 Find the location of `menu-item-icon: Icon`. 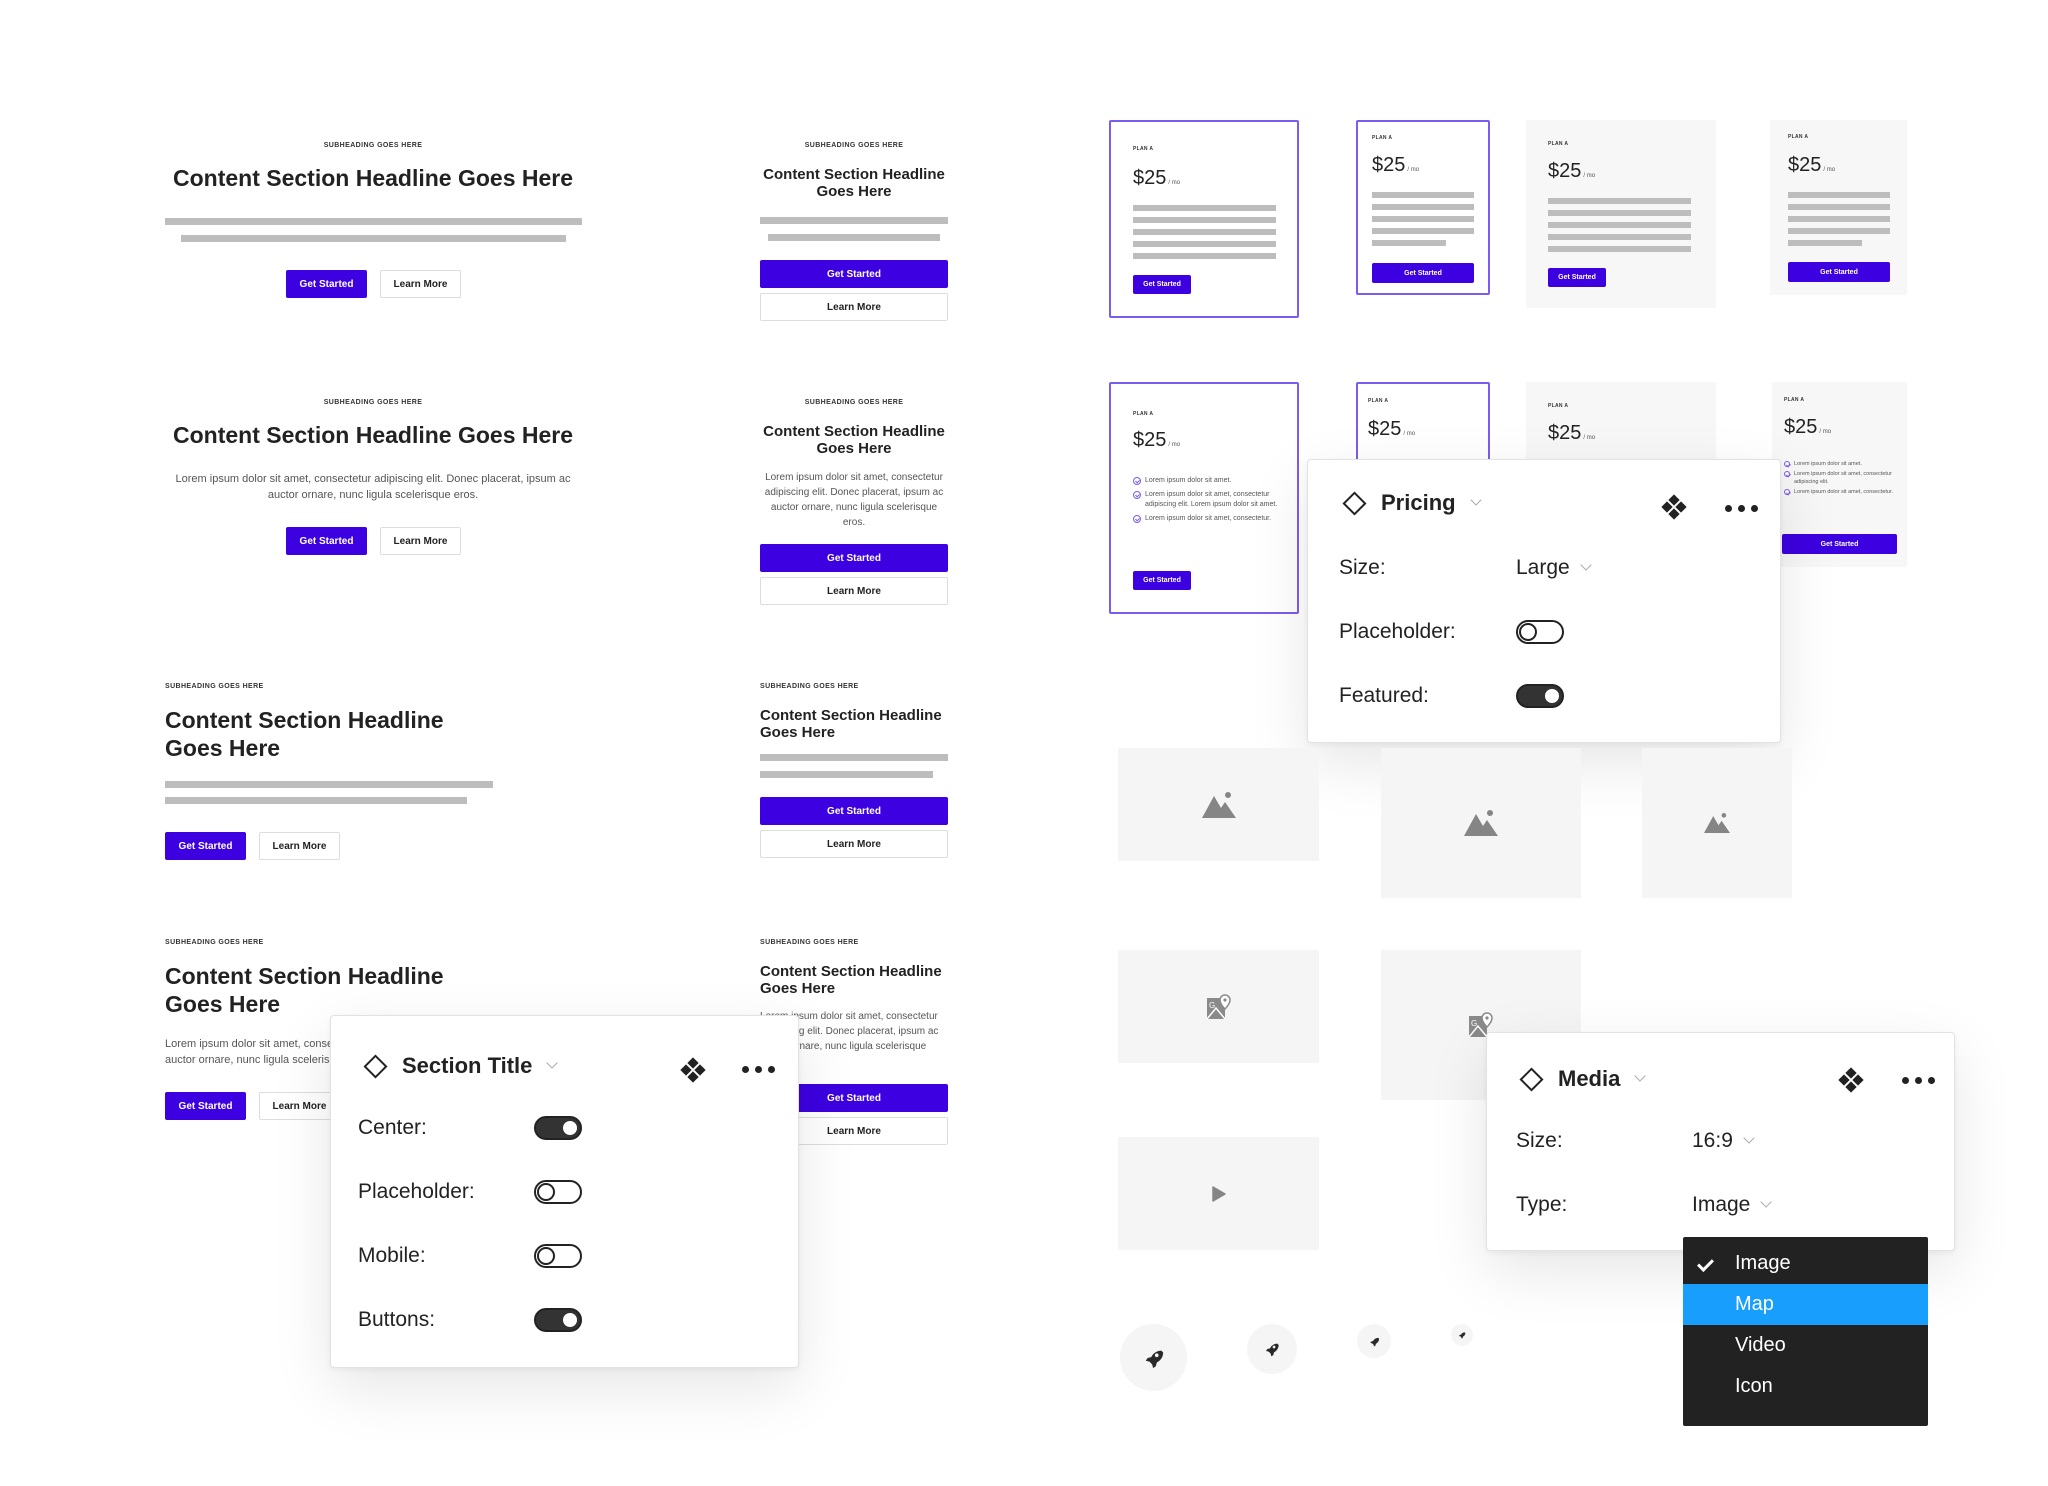

menu-item-icon: Icon is located at coordinates (1805, 1386).